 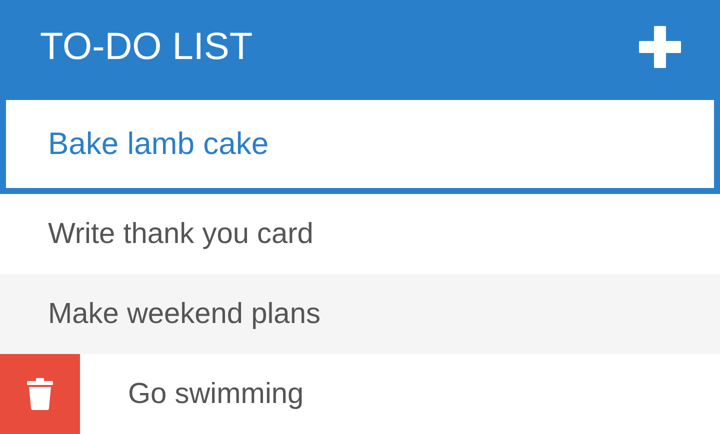 I want to click on trash-icon, so click(x=40, y=394).